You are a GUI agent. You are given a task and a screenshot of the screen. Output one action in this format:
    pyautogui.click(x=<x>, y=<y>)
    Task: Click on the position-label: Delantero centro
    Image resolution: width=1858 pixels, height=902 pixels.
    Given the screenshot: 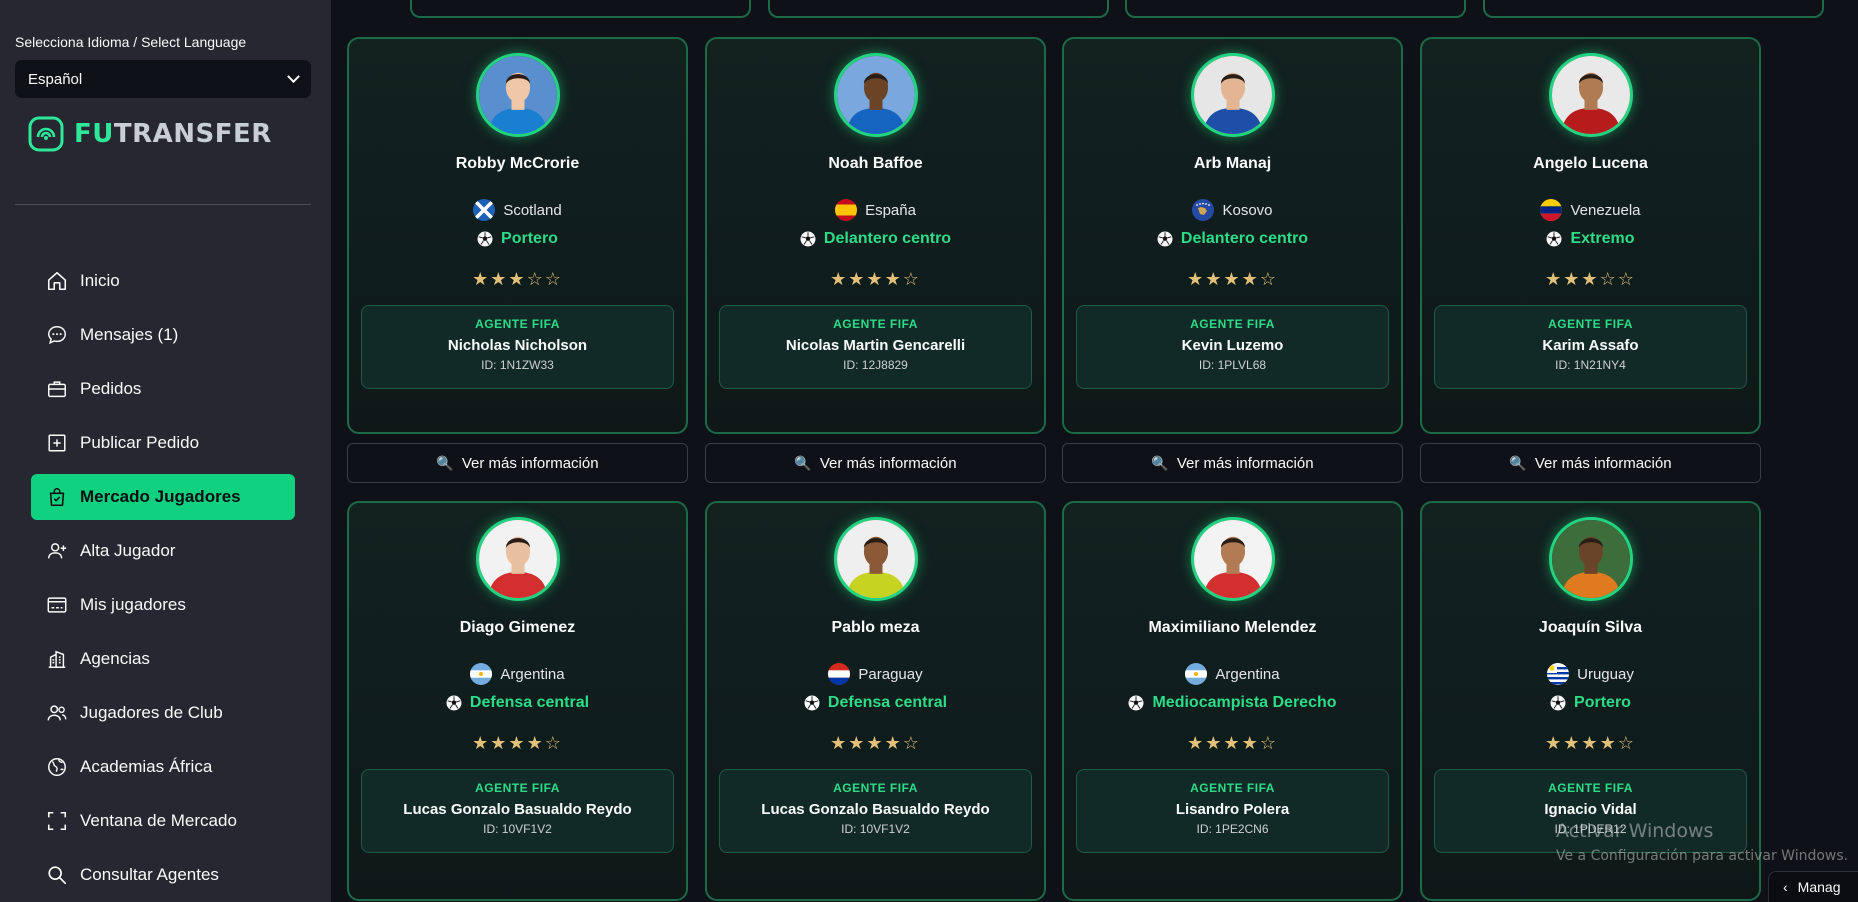 What is the action you would take?
    pyautogui.click(x=887, y=238)
    